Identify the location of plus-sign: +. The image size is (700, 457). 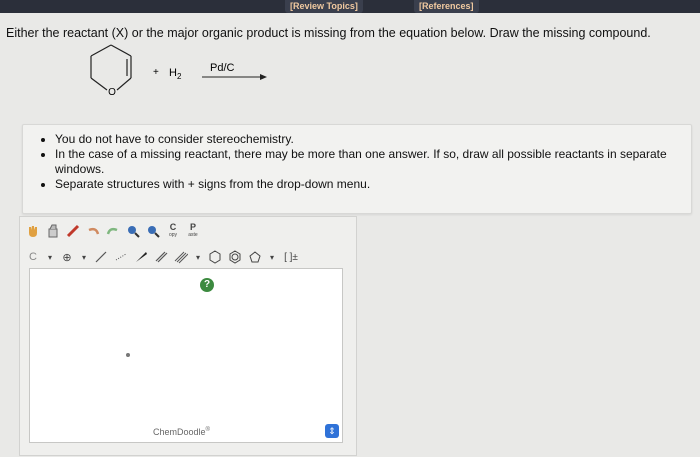
(156, 72).